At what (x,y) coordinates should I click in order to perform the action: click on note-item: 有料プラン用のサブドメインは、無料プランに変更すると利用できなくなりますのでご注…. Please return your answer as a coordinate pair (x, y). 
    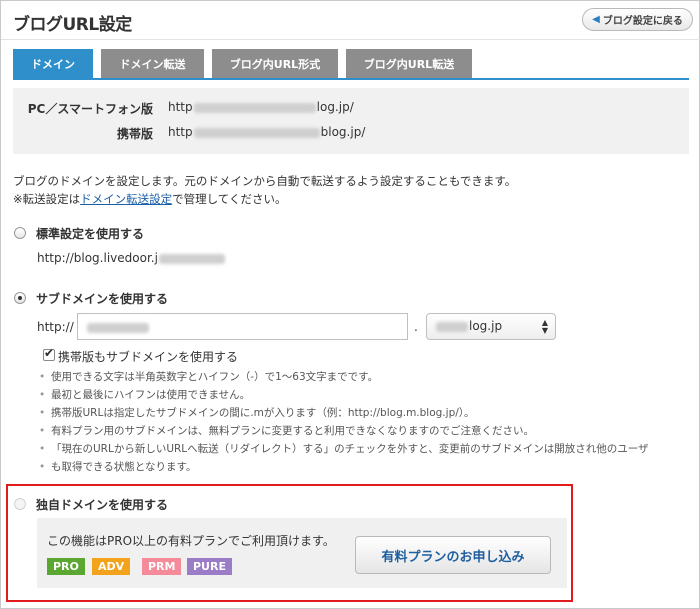
    Looking at the image, I should click on (343, 431).